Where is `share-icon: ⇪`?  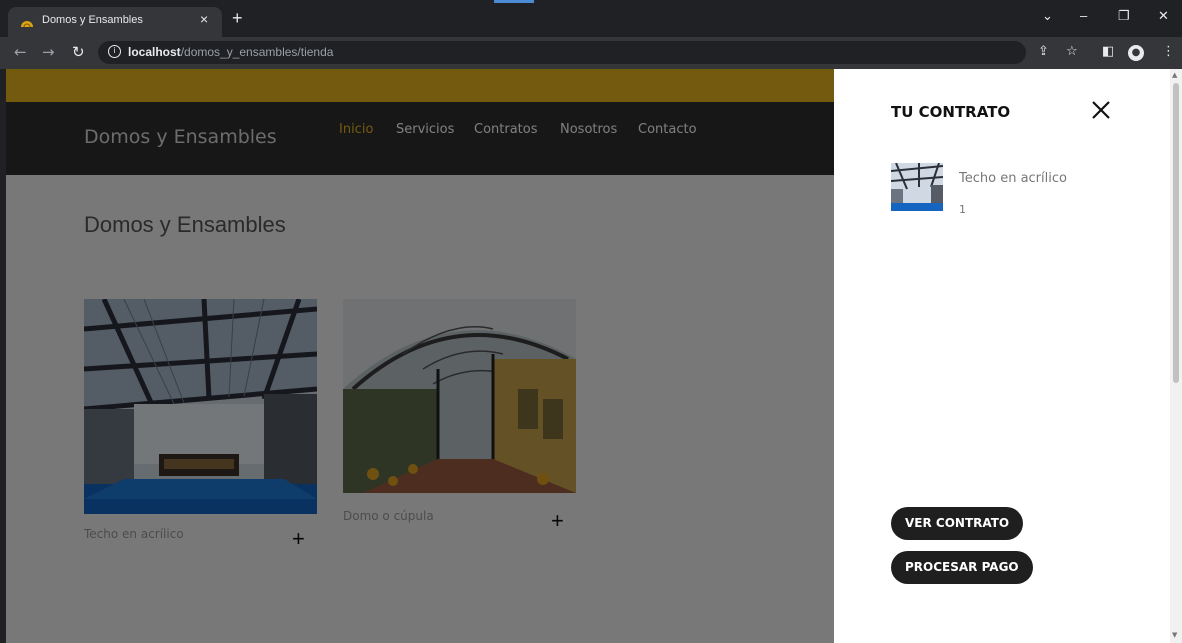 share-icon: ⇪ is located at coordinates (1043, 51).